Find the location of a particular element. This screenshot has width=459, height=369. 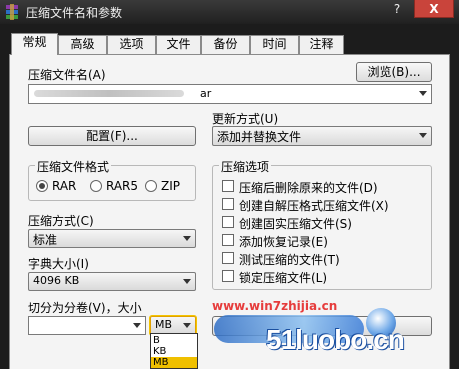

update-mode-label: 更新方式(U) is located at coordinates (245, 119).